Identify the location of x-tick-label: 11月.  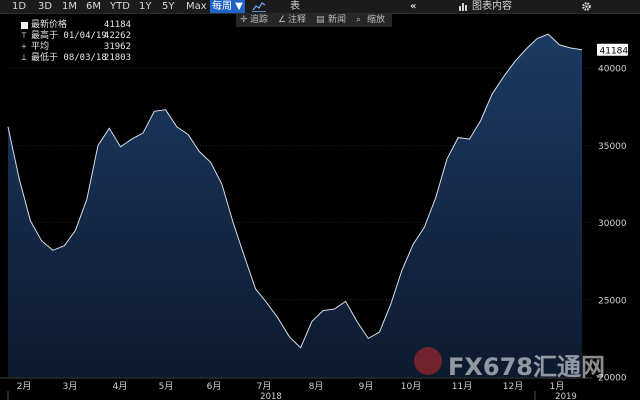
(462, 386).